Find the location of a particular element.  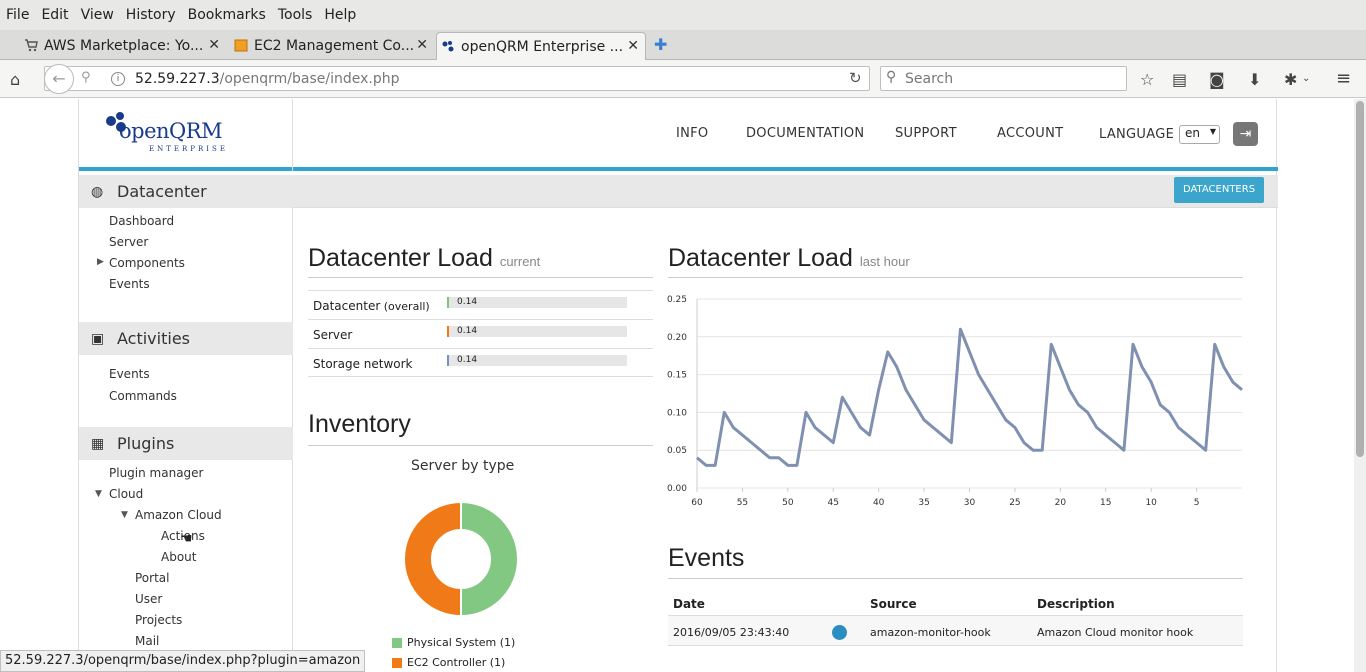

menu-file: File is located at coordinates (17, 15).